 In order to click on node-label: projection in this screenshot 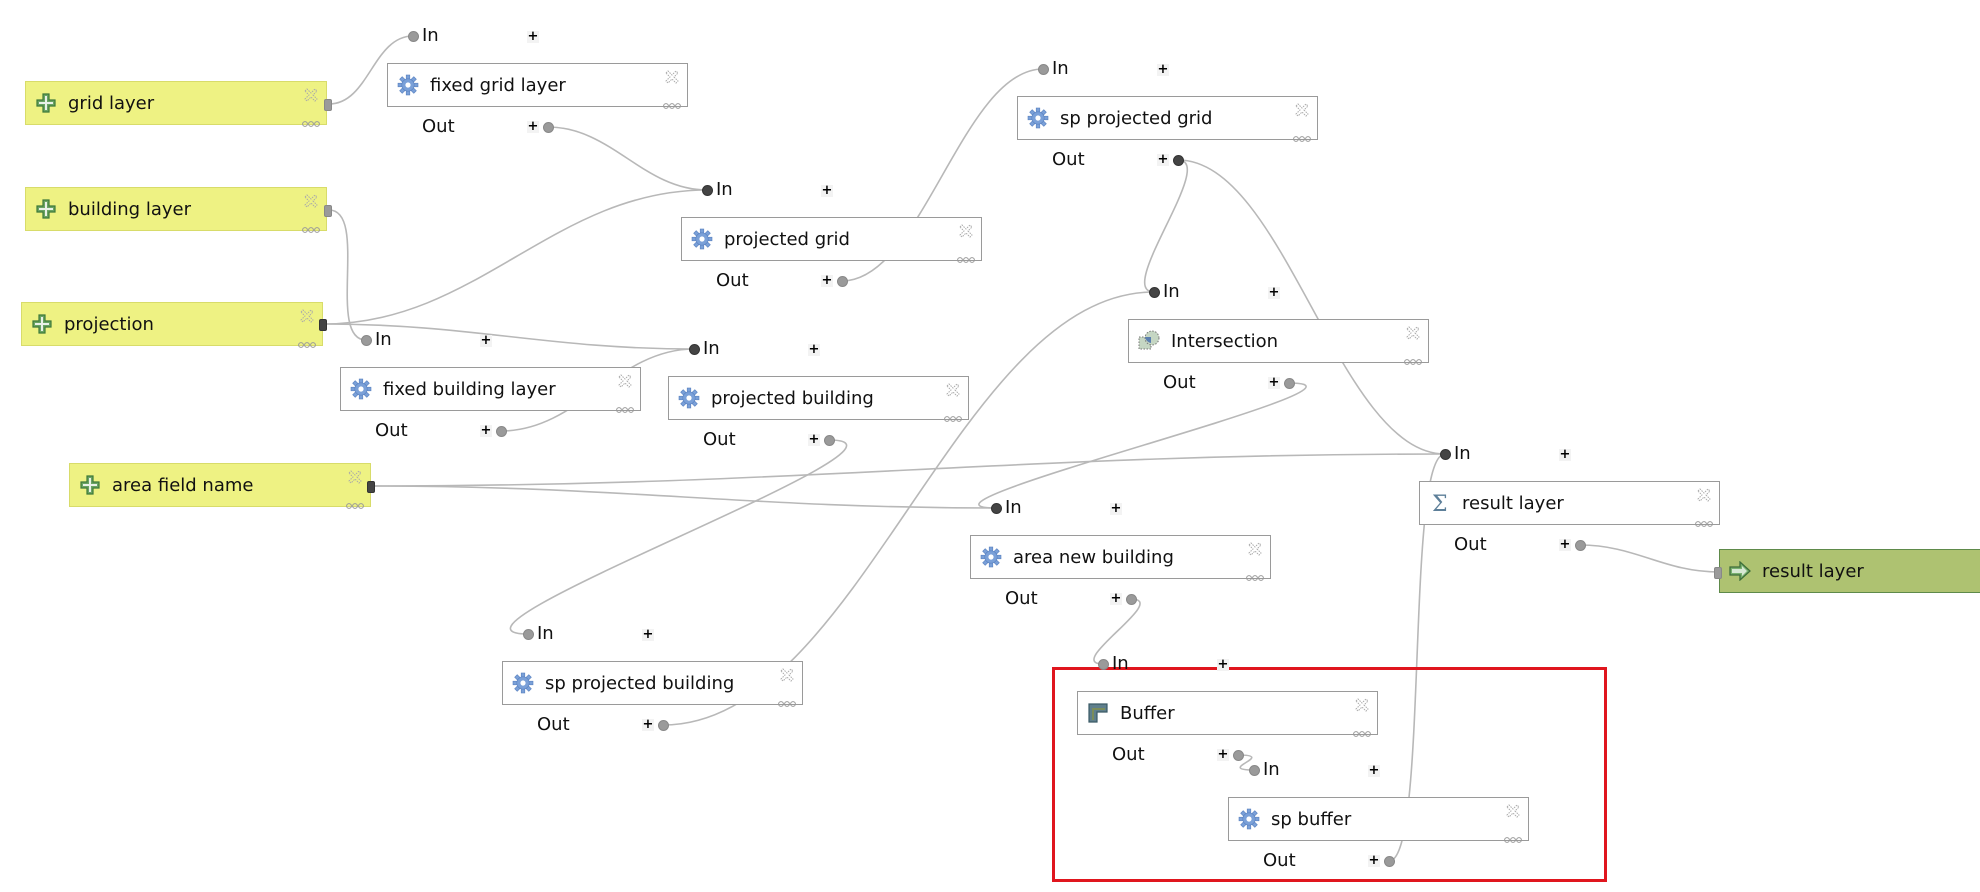, I will do `click(109, 324)`.